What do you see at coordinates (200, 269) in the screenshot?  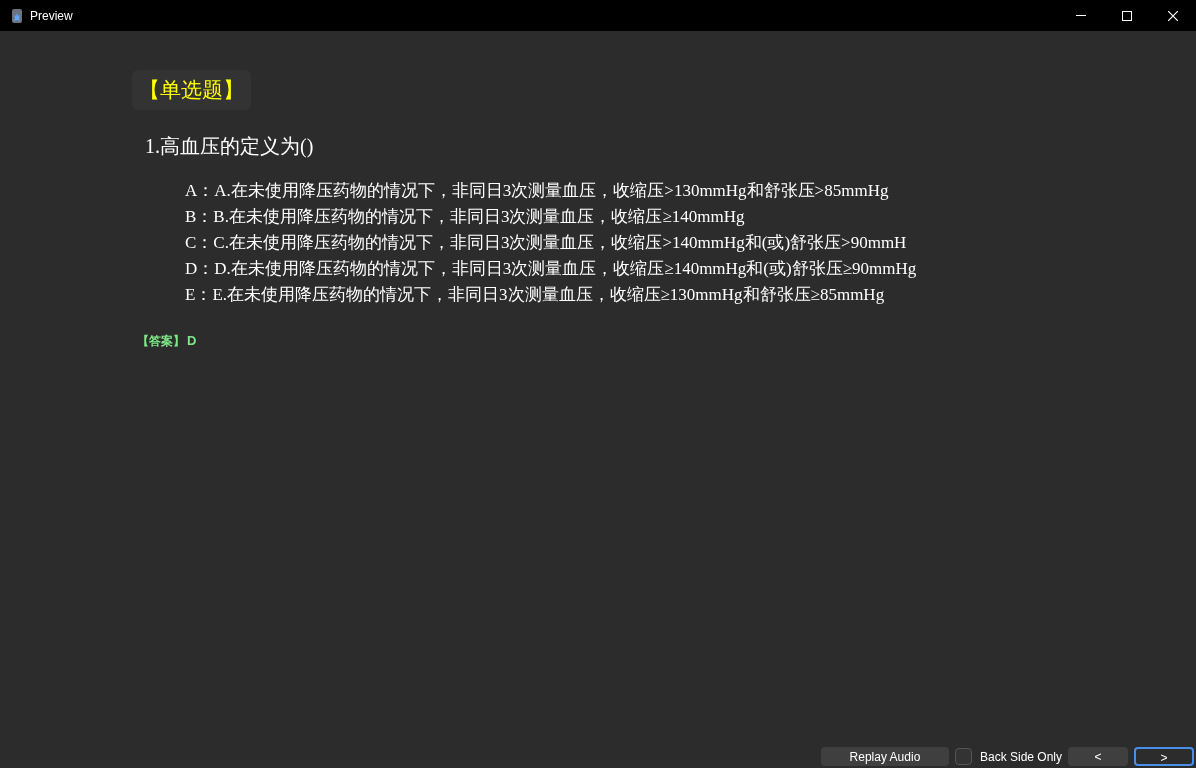 I see `option-label: D：` at bounding box center [200, 269].